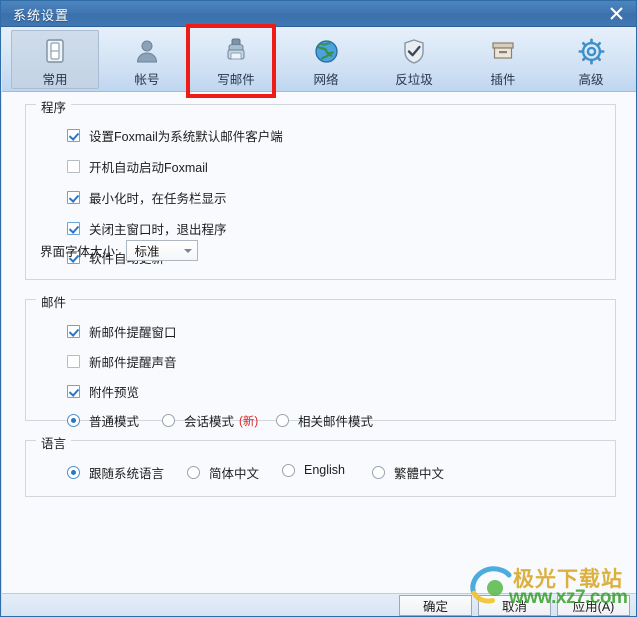  What do you see at coordinates (193, 472) in the screenshot?
I see `radio-simplified-chinese` at bounding box center [193, 472].